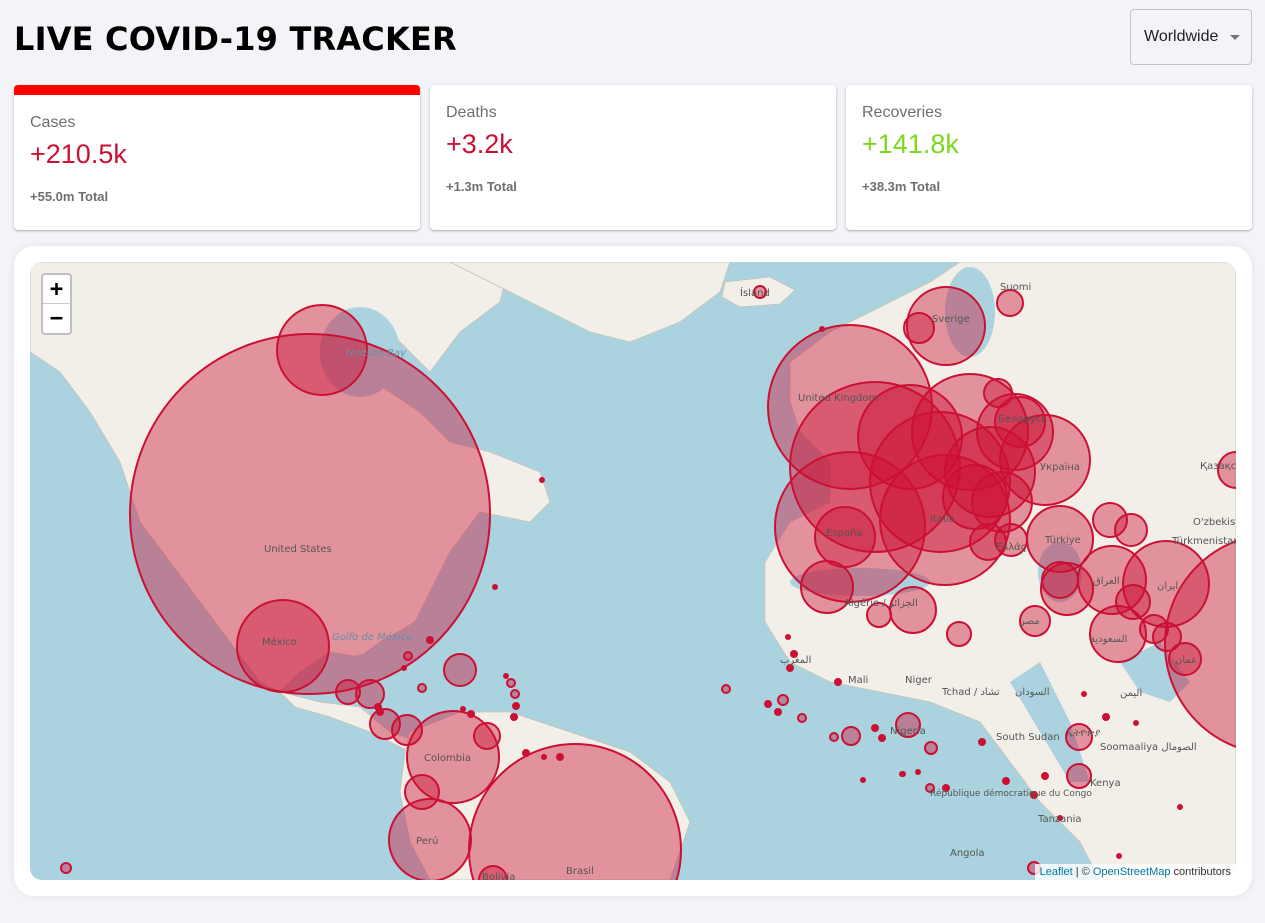  I want to click on circle-kuwait, so click(1133, 602).